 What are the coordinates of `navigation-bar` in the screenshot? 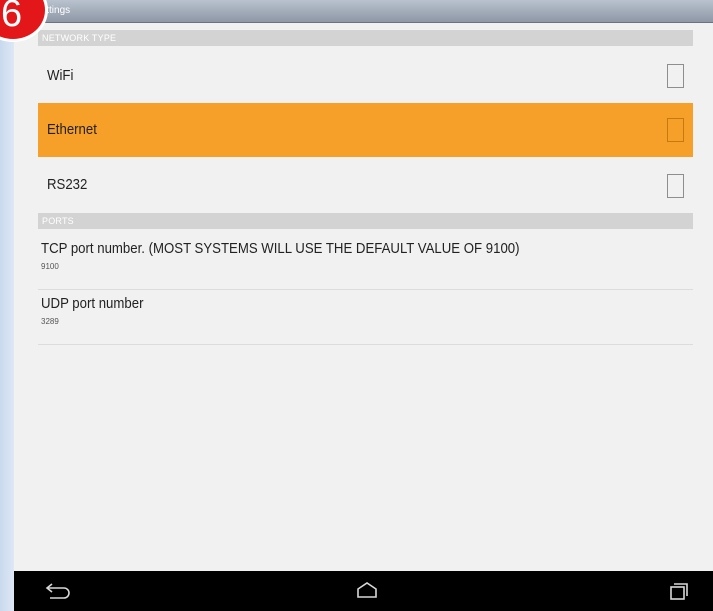 It's located at (363, 591).